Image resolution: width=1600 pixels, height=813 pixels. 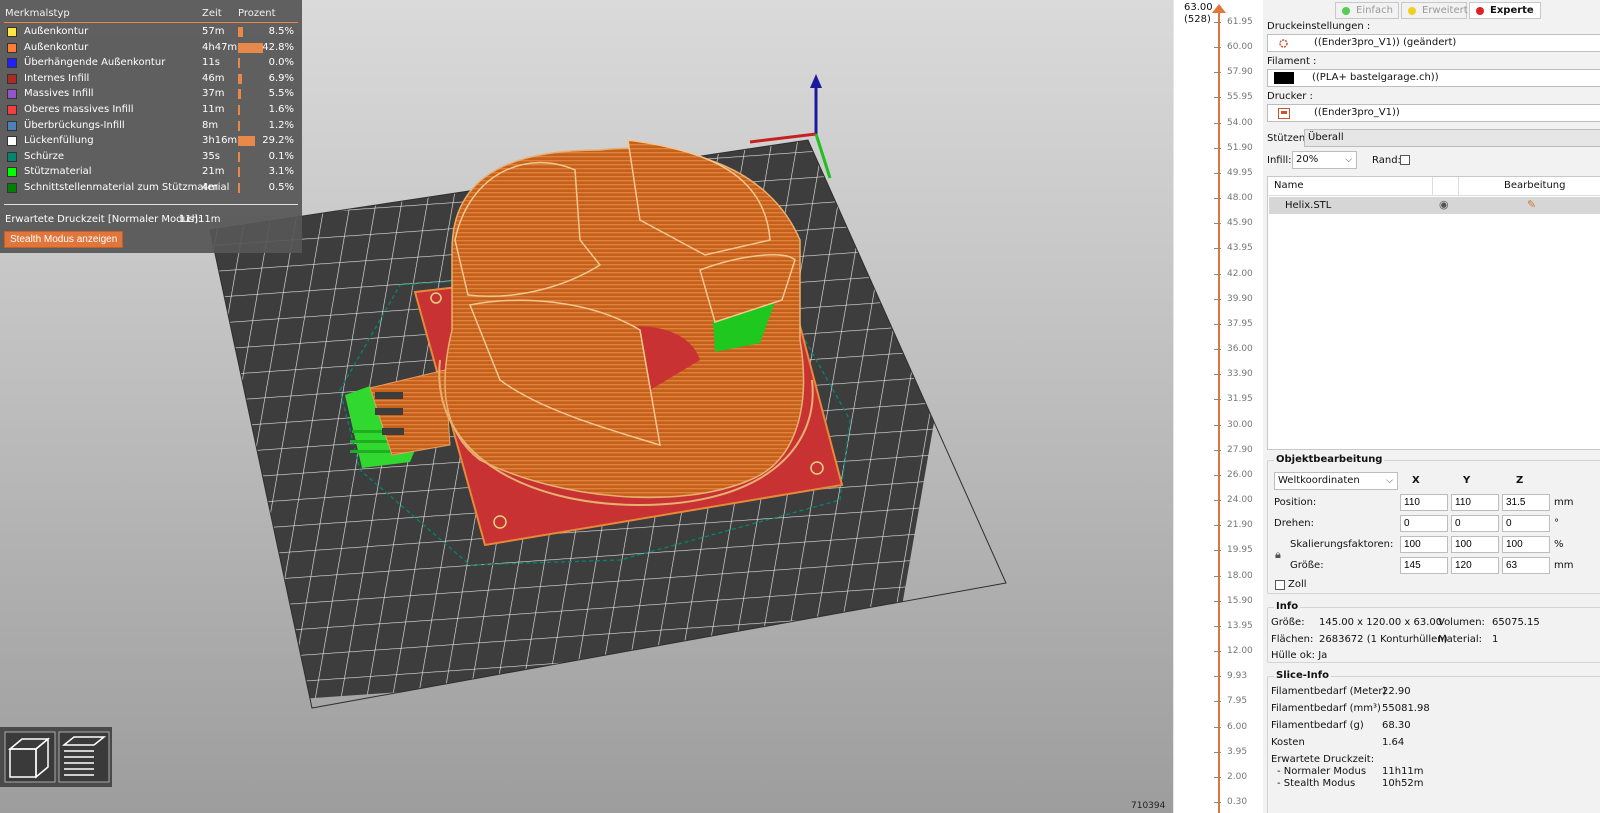 I want to click on size-x-input, so click(x=1424, y=565).